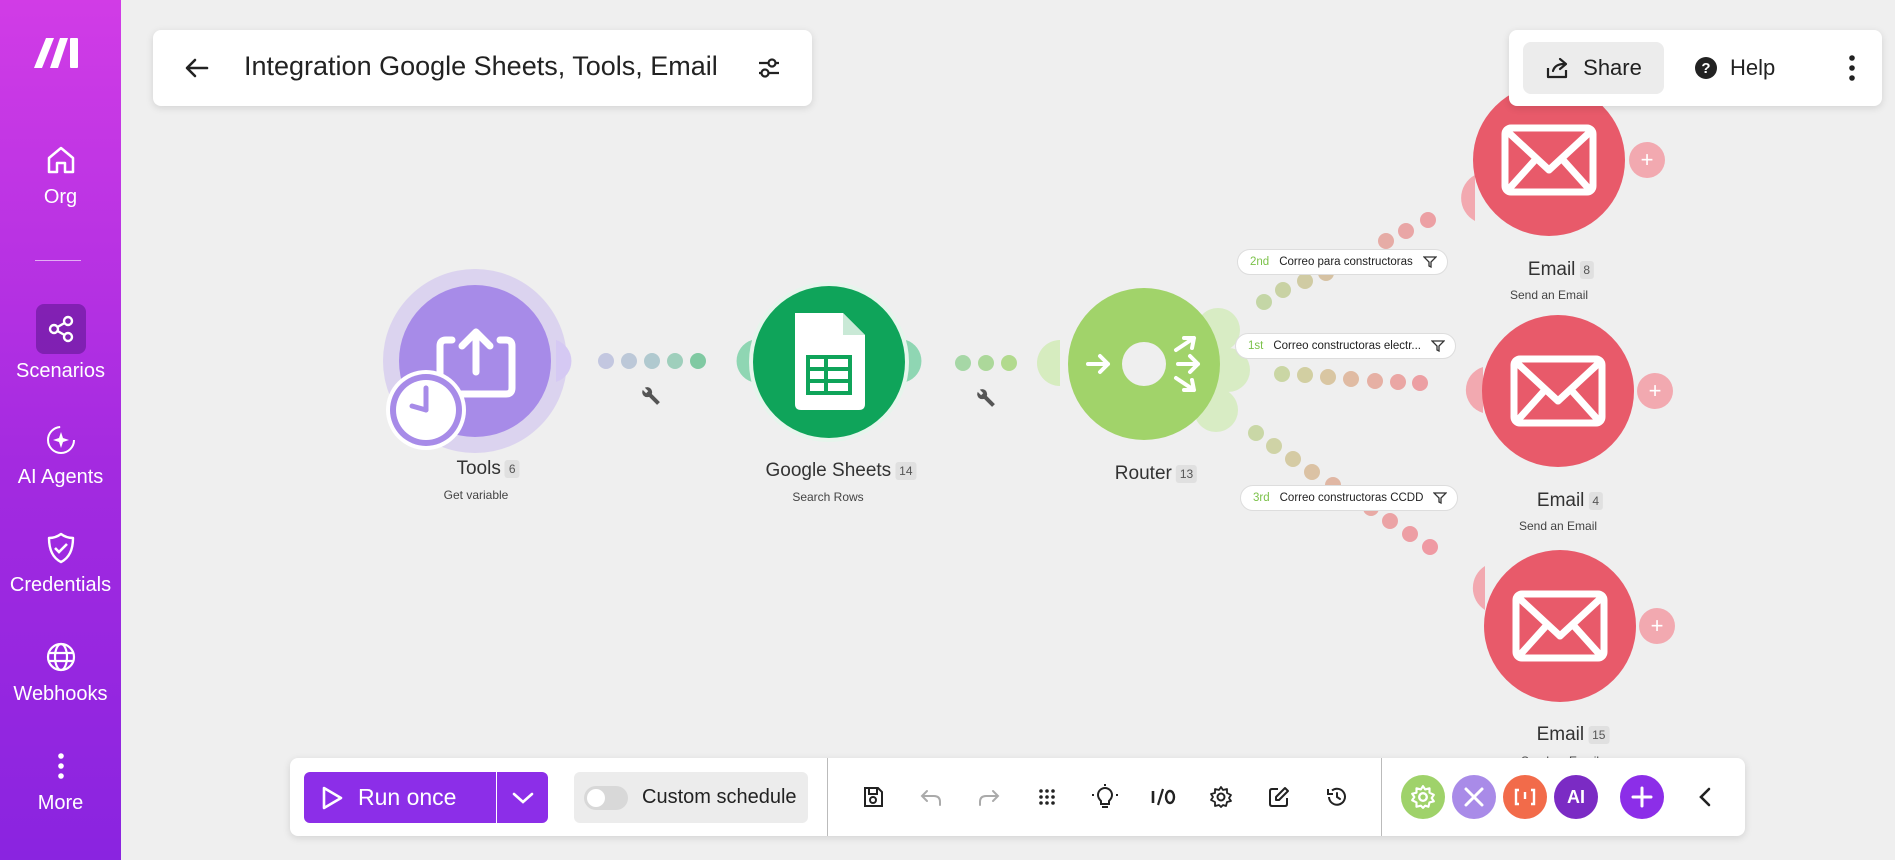 The image size is (1895, 860). What do you see at coordinates (1557, 68) in the screenshot?
I see `share-icon` at bounding box center [1557, 68].